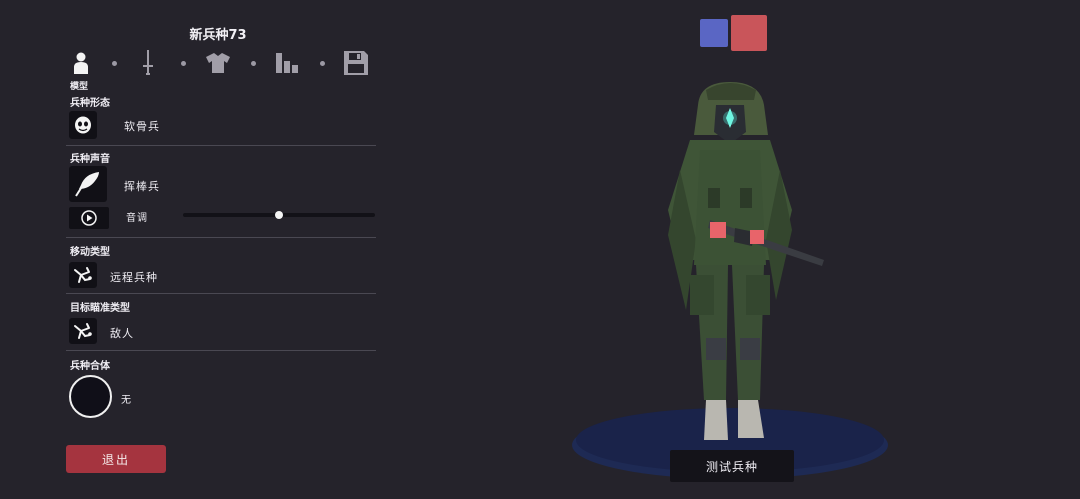  What do you see at coordinates (137, 218) in the screenshot?
I see `pitch-label: 音调` at bounding box center [137, 218].